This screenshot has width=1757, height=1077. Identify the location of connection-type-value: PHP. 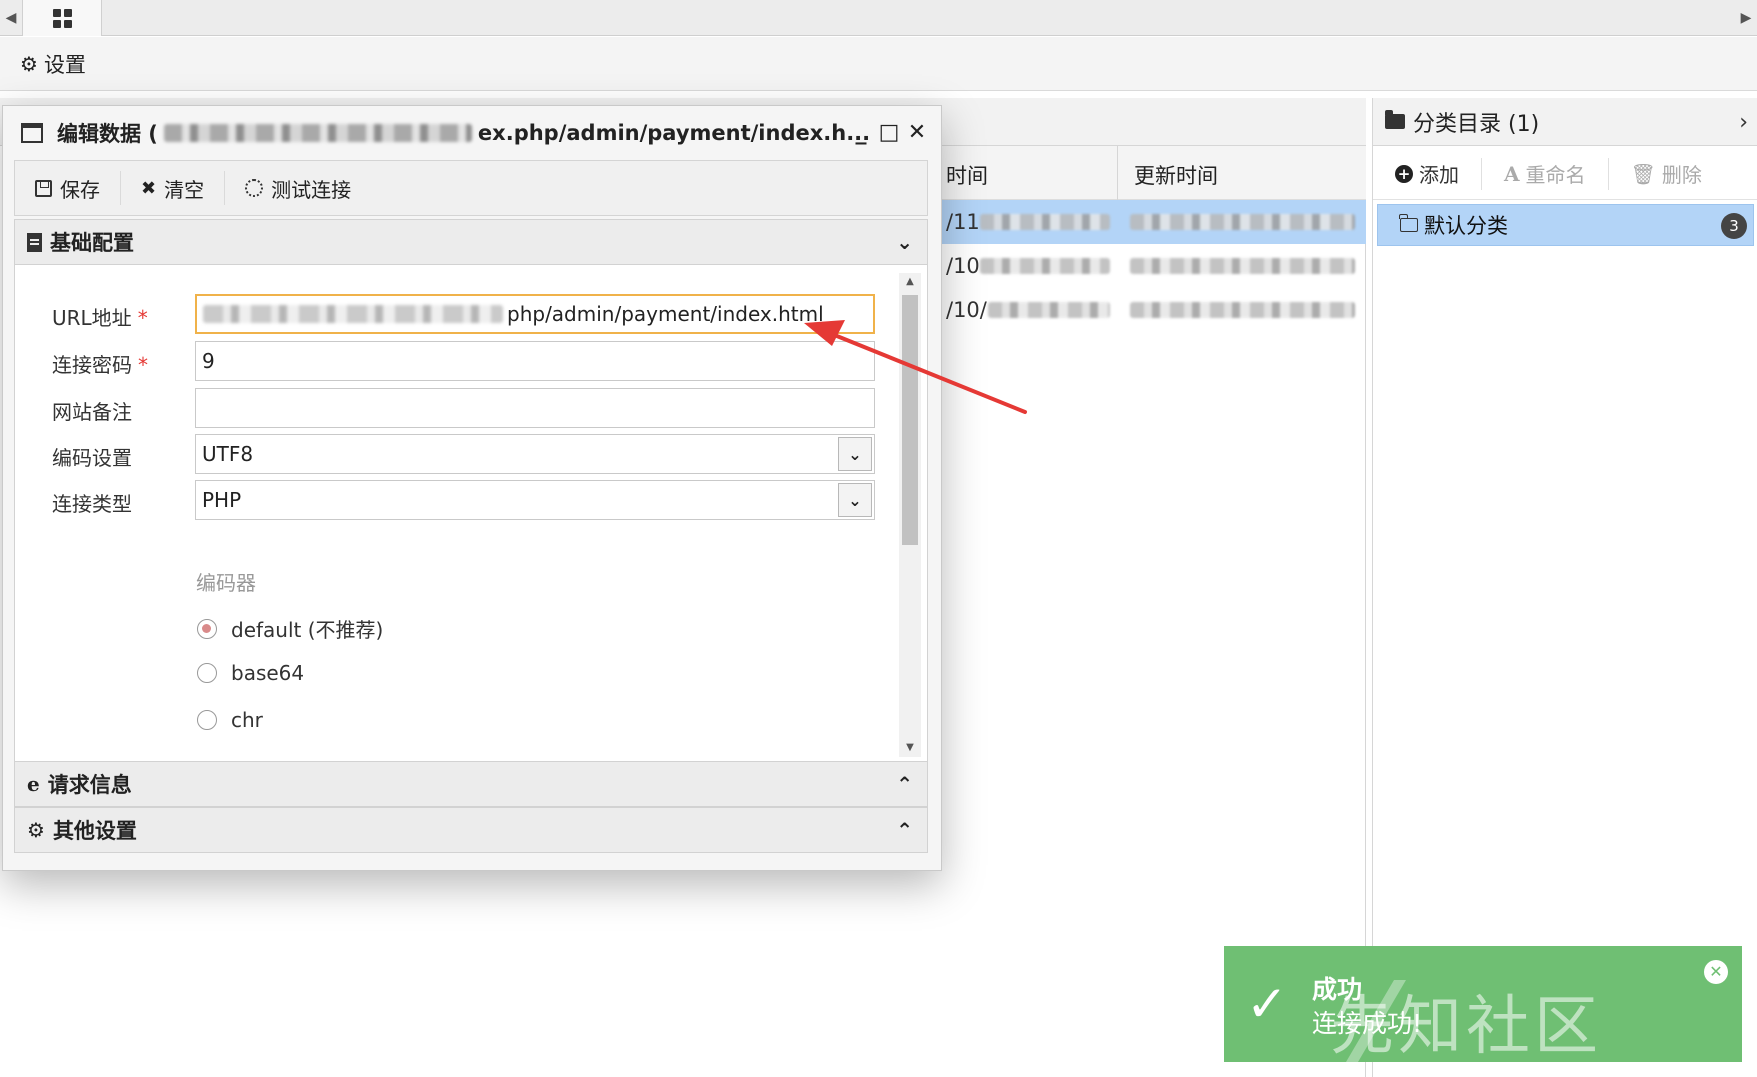
(222, 500).